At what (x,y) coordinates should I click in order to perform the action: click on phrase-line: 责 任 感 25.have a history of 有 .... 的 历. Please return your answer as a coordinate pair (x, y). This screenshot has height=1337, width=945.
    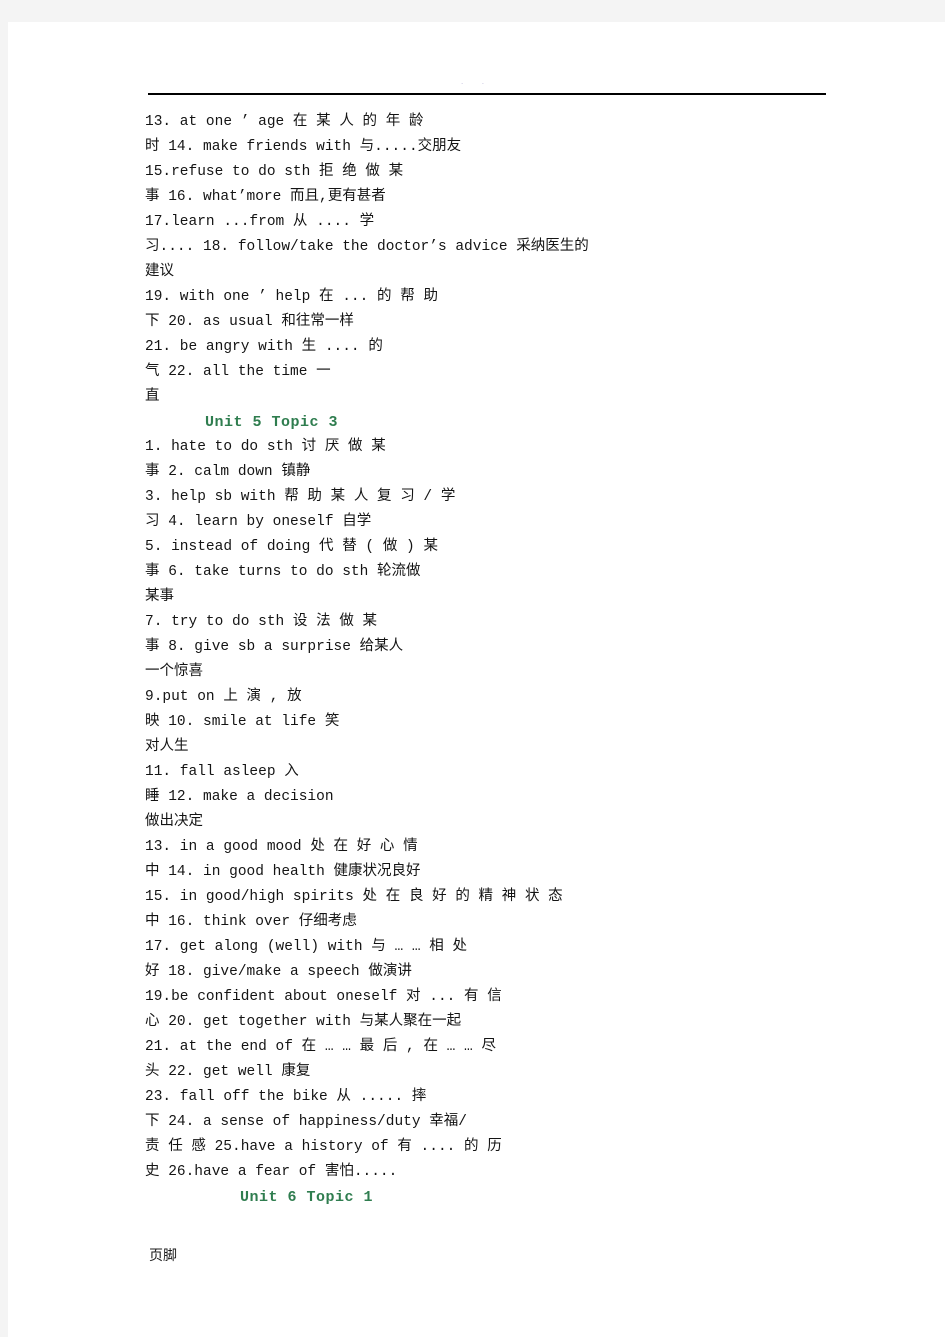
    Looking at the image, I should click on (323, 1147).